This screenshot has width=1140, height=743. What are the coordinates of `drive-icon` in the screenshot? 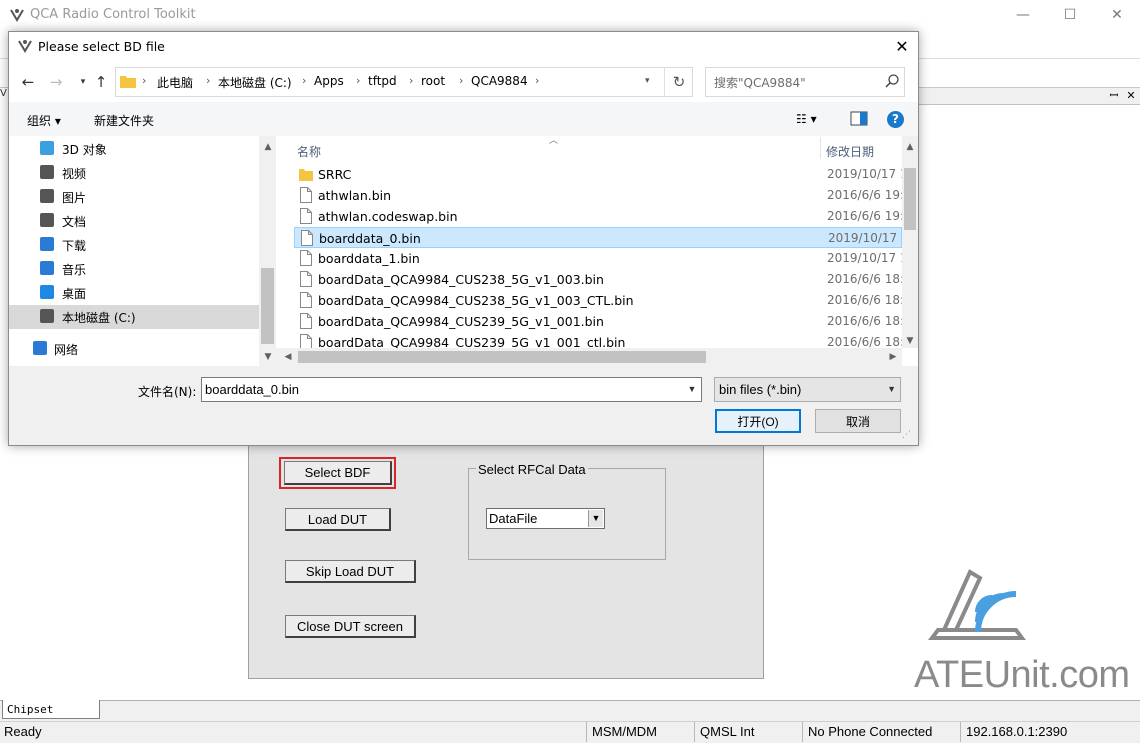 It's located at (47, 316).